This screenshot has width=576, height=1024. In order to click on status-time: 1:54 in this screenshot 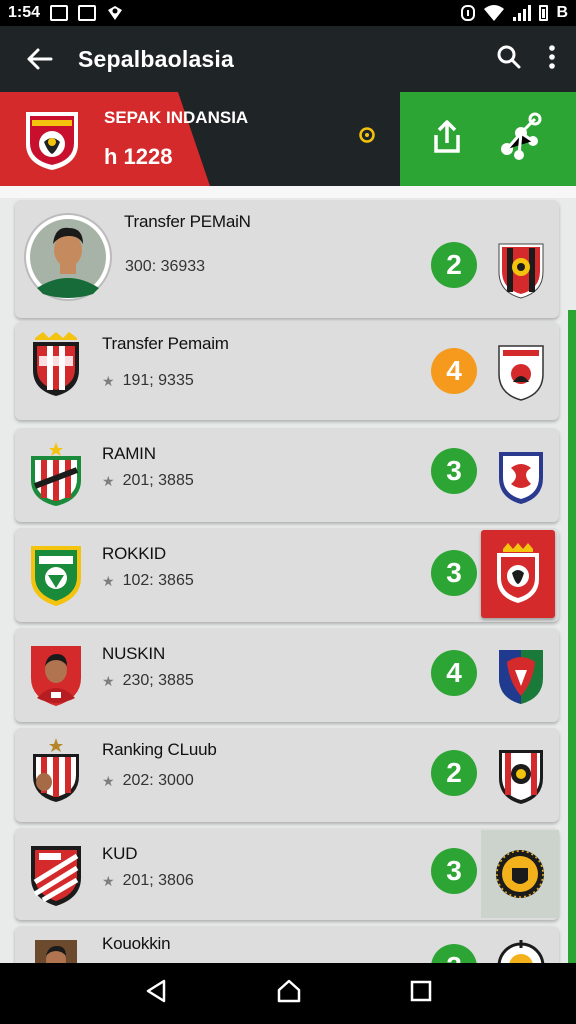, I will do `click(24, 12)`.